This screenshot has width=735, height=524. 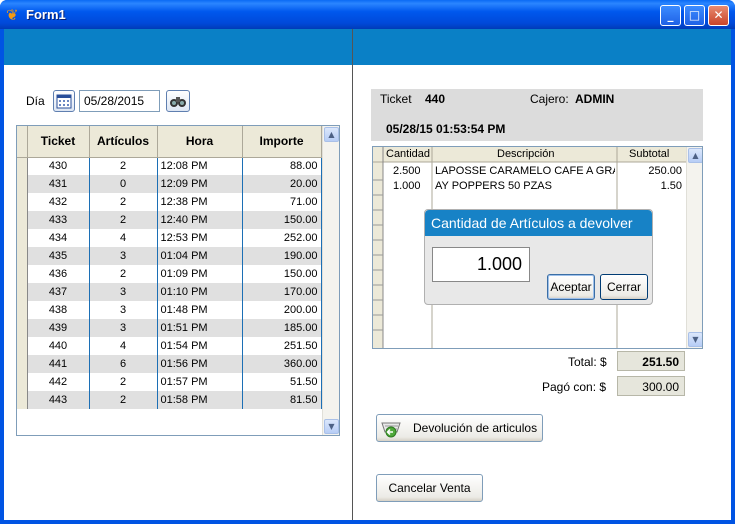 What do you see at coordinates (595, 99) in the screenshot?
I see `cashier-name: ADMIN` at bounding box center [595, 99].